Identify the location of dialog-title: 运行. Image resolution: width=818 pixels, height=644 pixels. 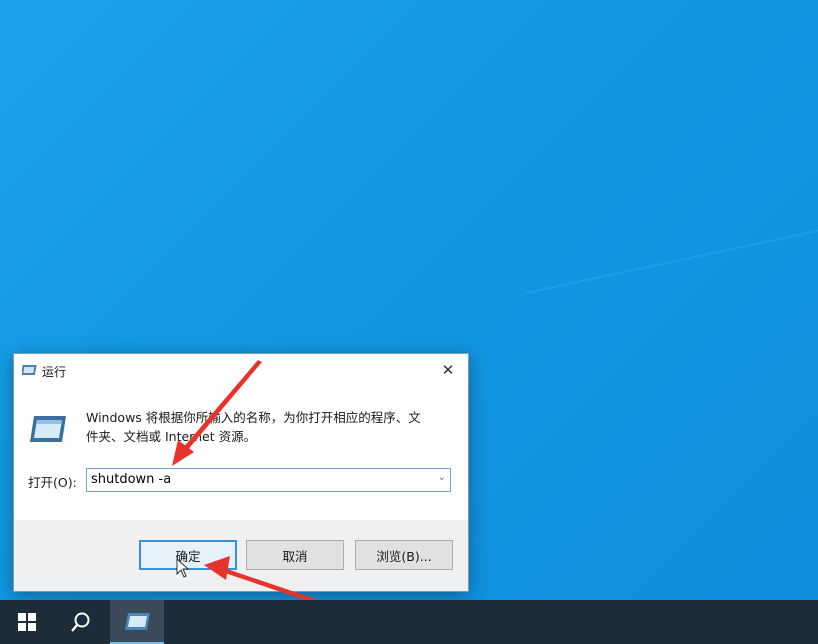
(54, 372).